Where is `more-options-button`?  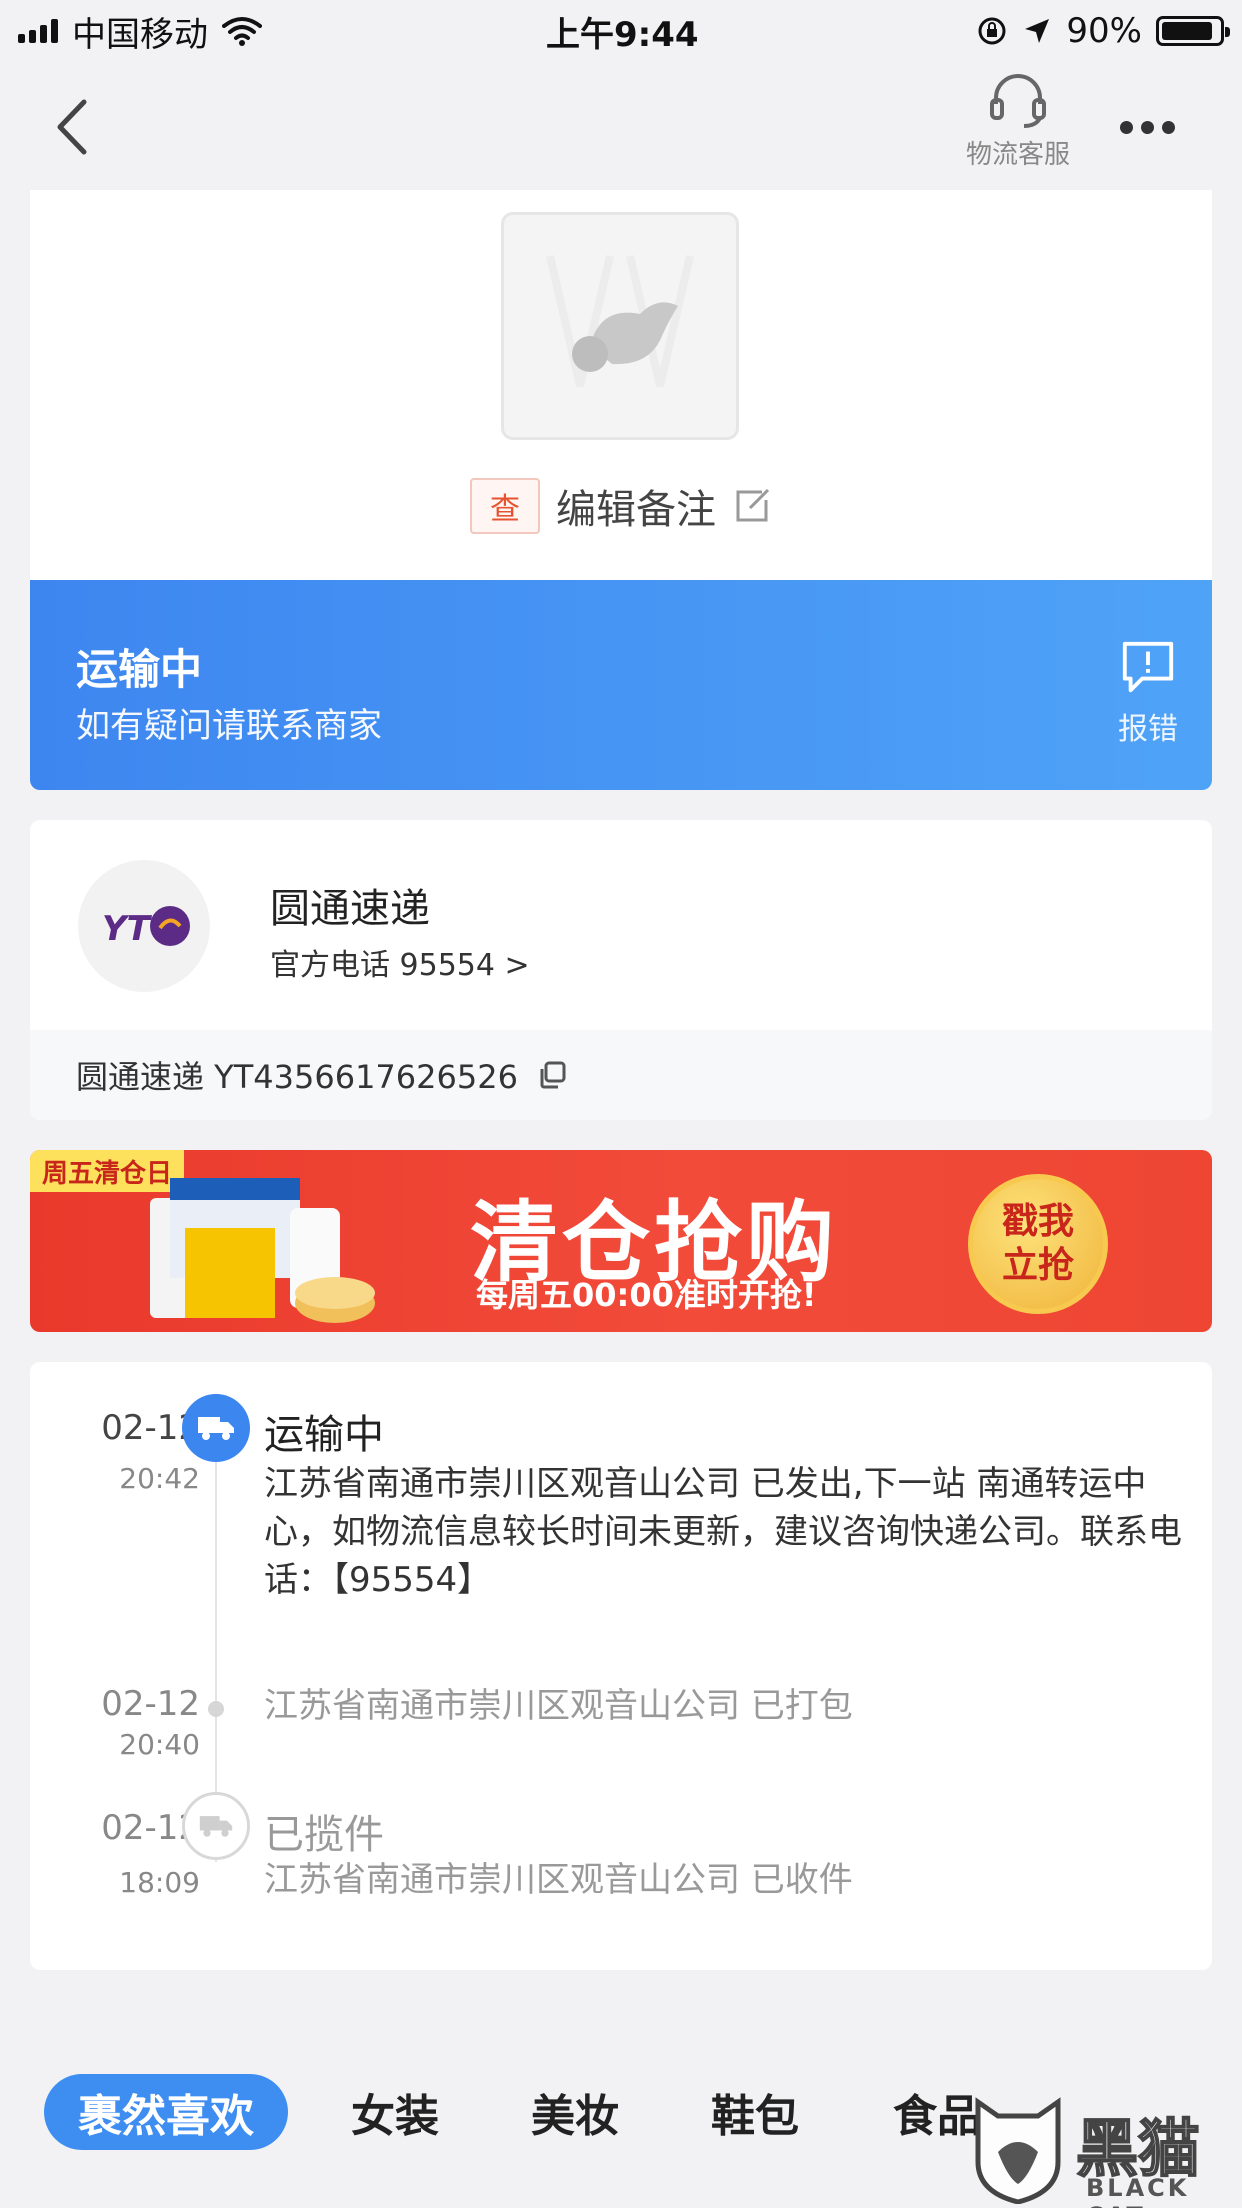 more-options-button is located at coordinates (1150, 127).